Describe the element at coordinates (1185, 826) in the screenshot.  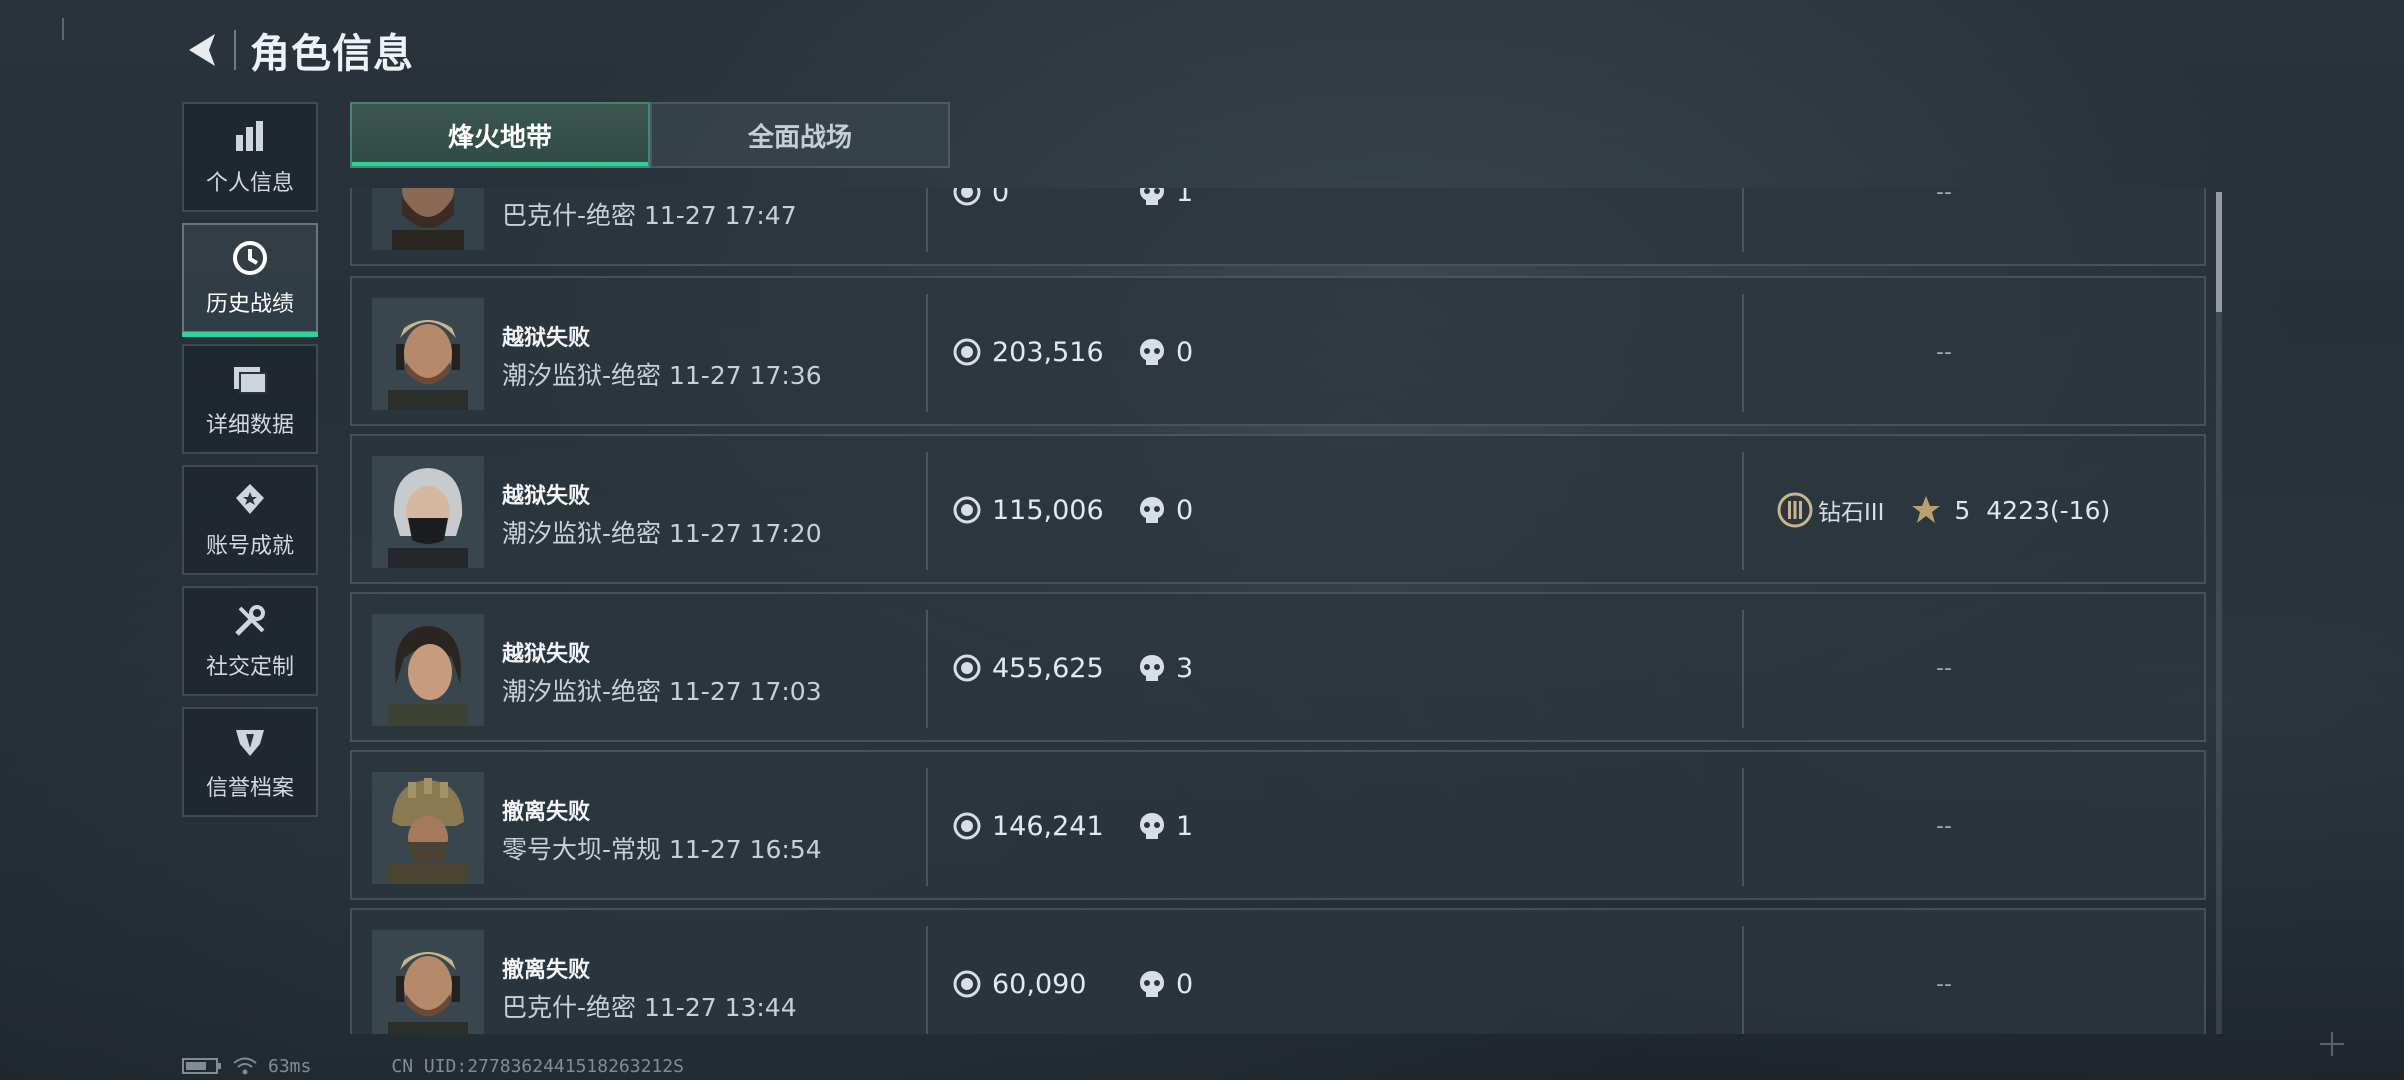
I see `match-kills: 1` at that location.